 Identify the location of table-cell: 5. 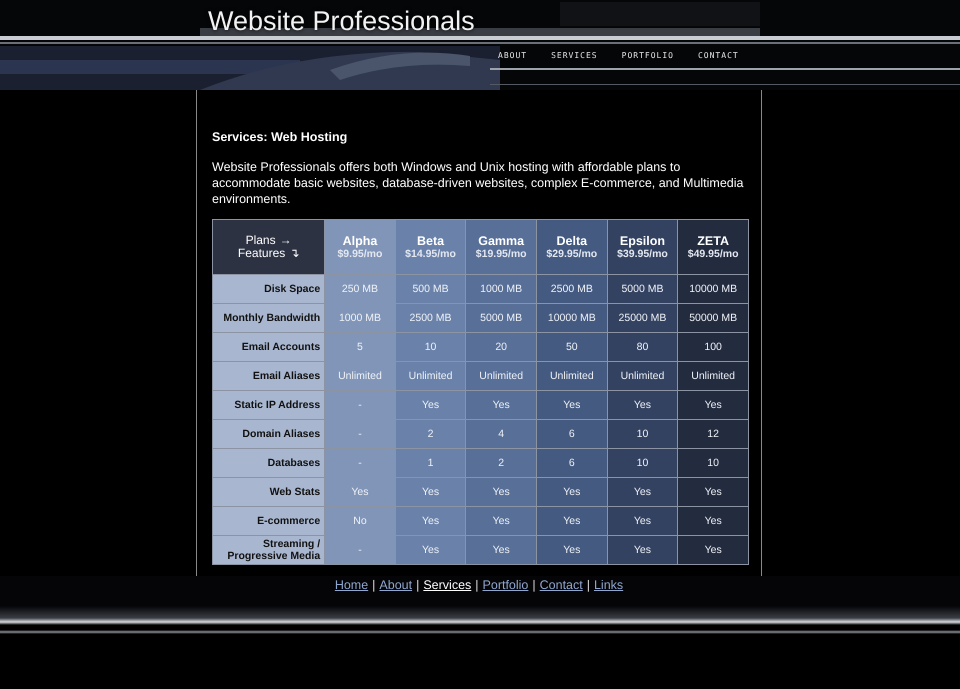
(360, 347).